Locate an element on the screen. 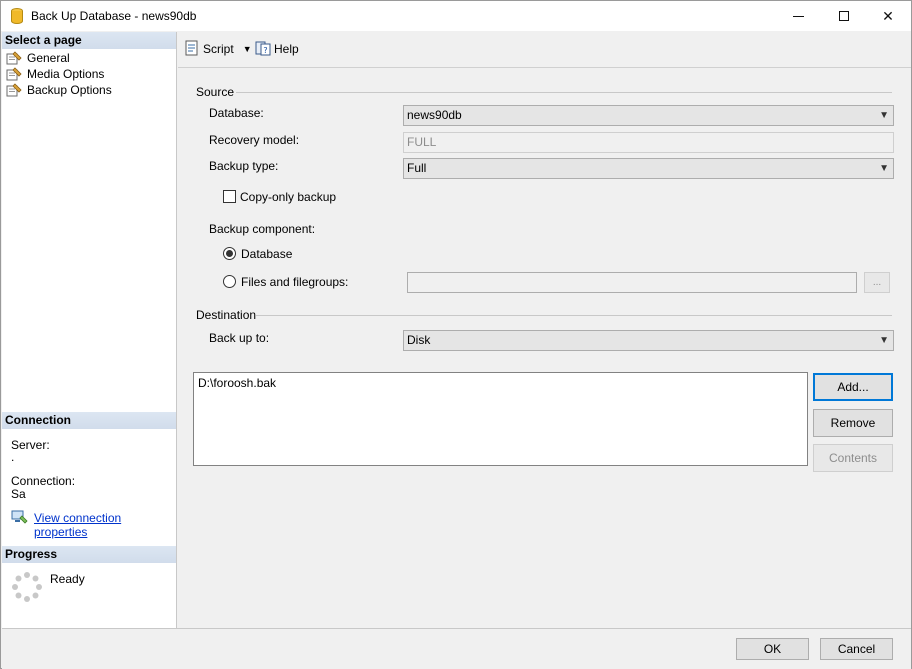 This screenshot has height=669, width=912. script-button: Script ▼ is located at coordinates (218, 49).